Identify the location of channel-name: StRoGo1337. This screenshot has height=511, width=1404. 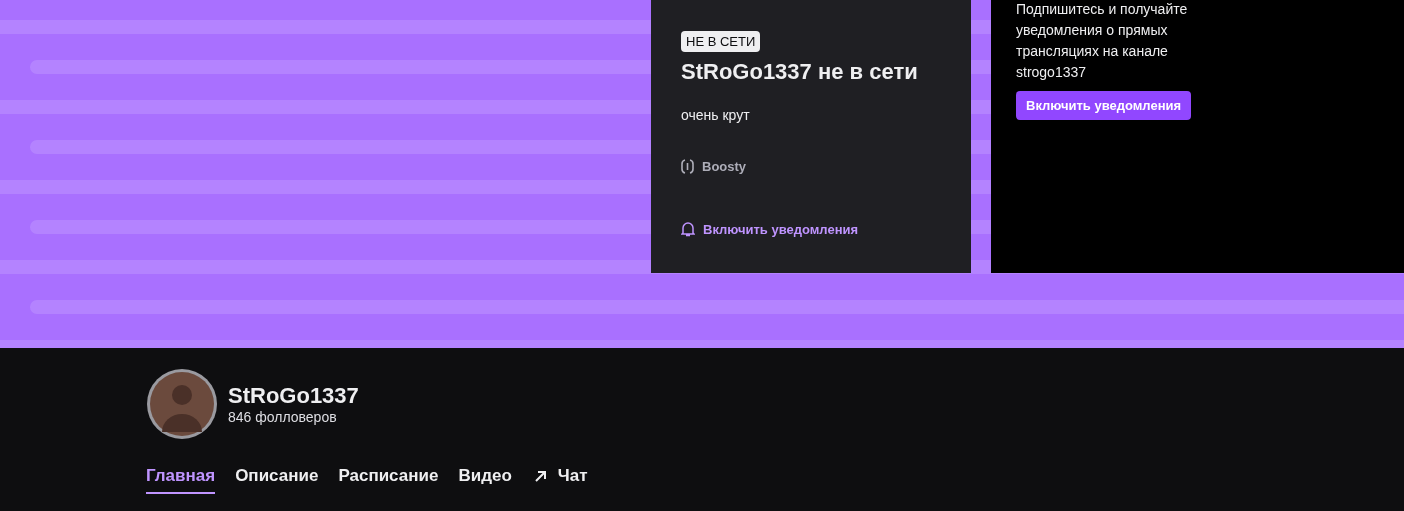
(293, 396).